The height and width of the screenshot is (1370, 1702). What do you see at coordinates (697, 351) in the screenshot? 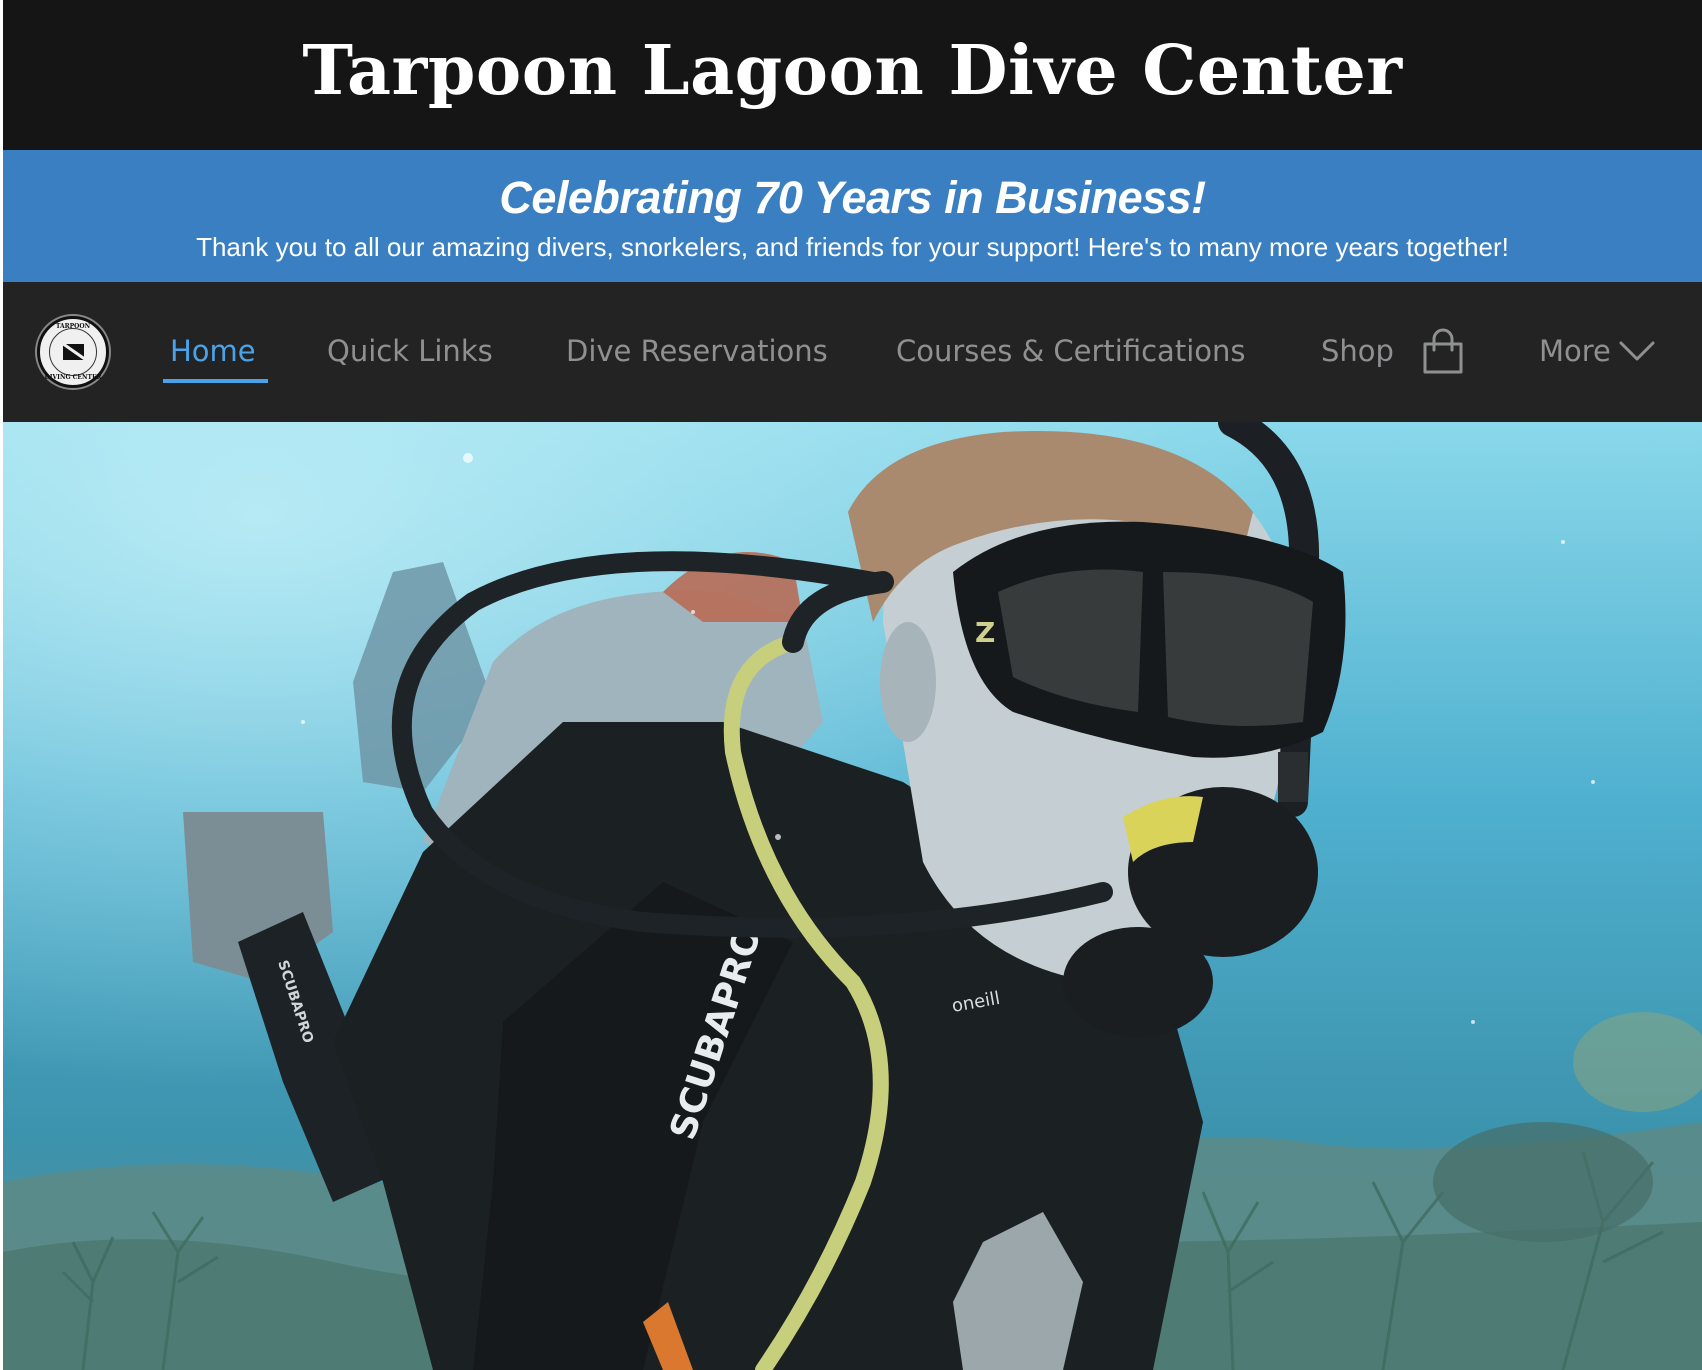
I see `nav-dive-reservations: Dive Reservations` at bounding box center [697, 351].